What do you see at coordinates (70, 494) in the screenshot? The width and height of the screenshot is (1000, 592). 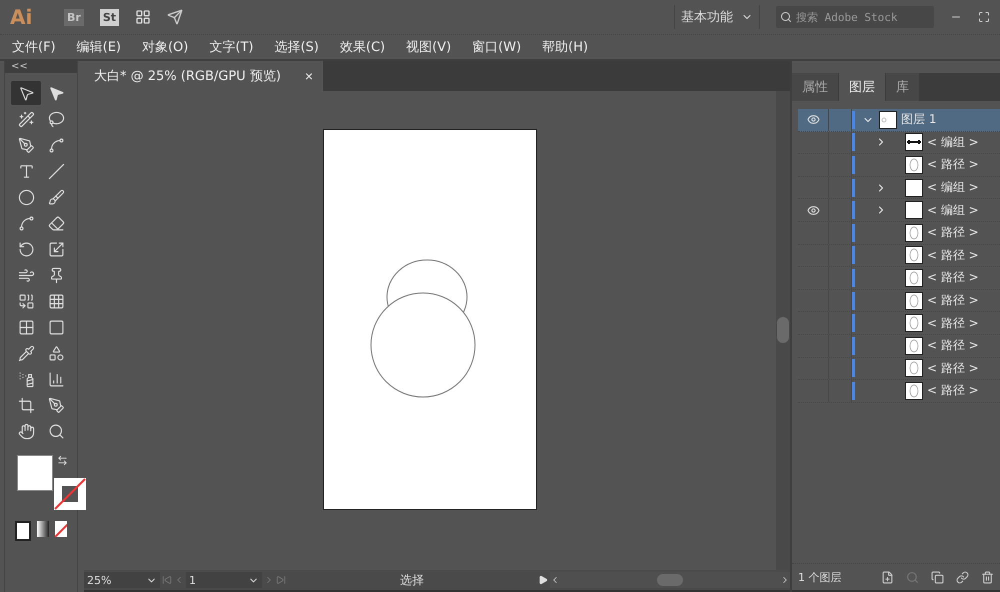 I see `stroke-swatch` at bounding box center [70, 494].